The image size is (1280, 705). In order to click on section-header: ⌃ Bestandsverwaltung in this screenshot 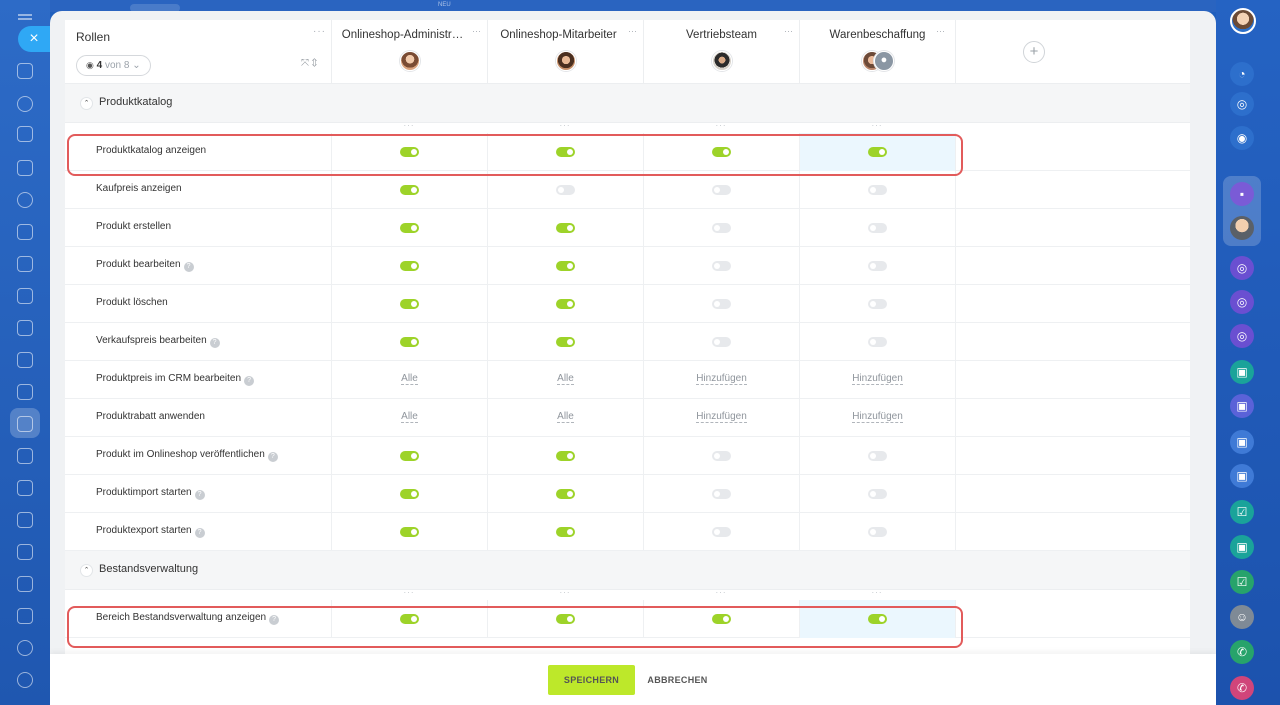, I will do `click(627, 570)`.